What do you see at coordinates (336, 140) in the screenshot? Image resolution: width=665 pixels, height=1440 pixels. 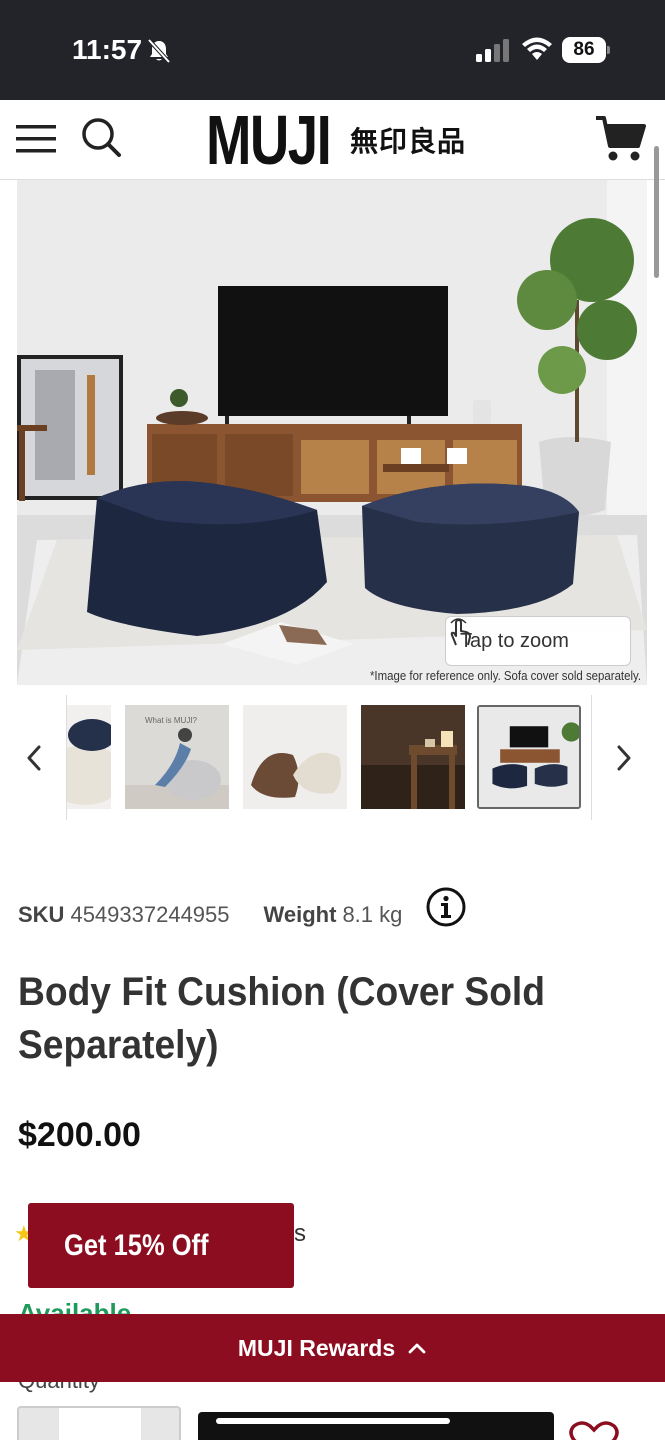 I see `muji-logo: MUJI 無印良品` at bounding box center [336, 140].